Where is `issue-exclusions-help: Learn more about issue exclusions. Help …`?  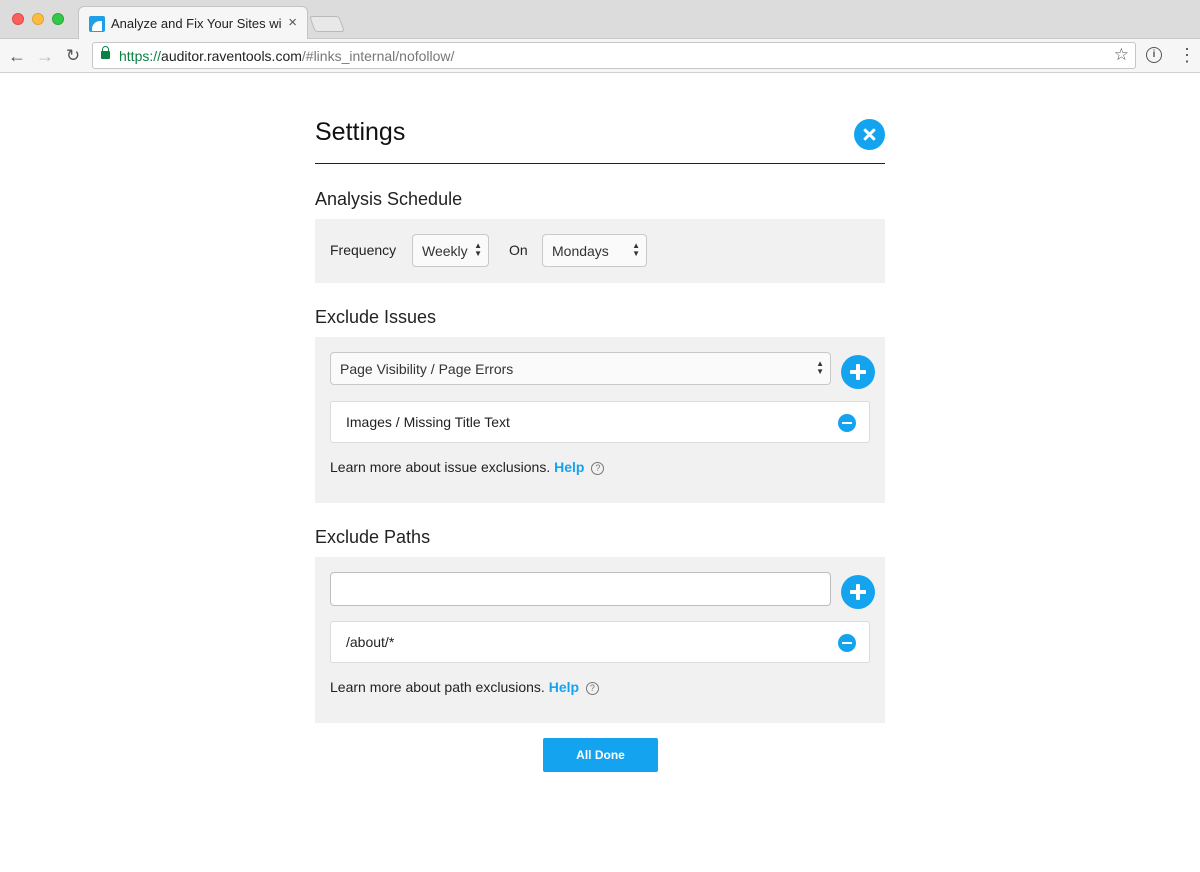 issue-exclusions-help: Learn more about issue exclusions. Help … is located at coordinates (467, 467).